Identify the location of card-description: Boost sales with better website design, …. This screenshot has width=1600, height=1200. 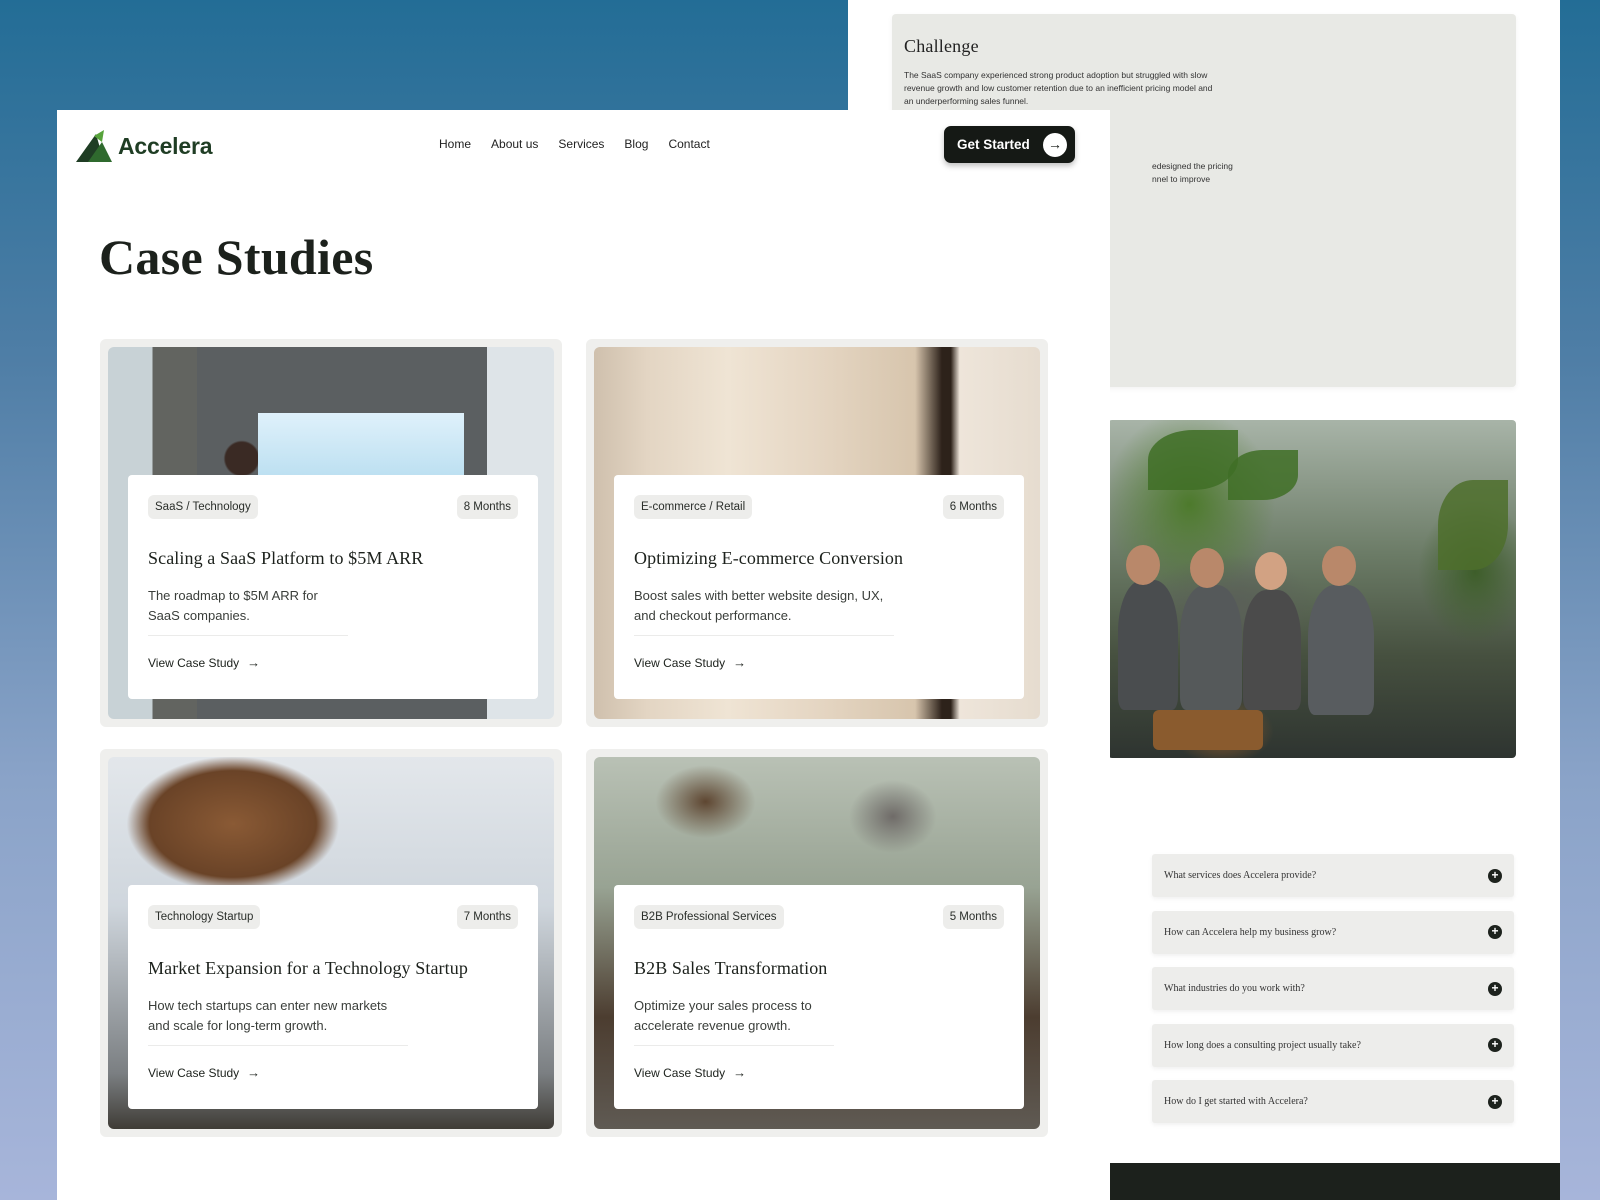
(764, 611).